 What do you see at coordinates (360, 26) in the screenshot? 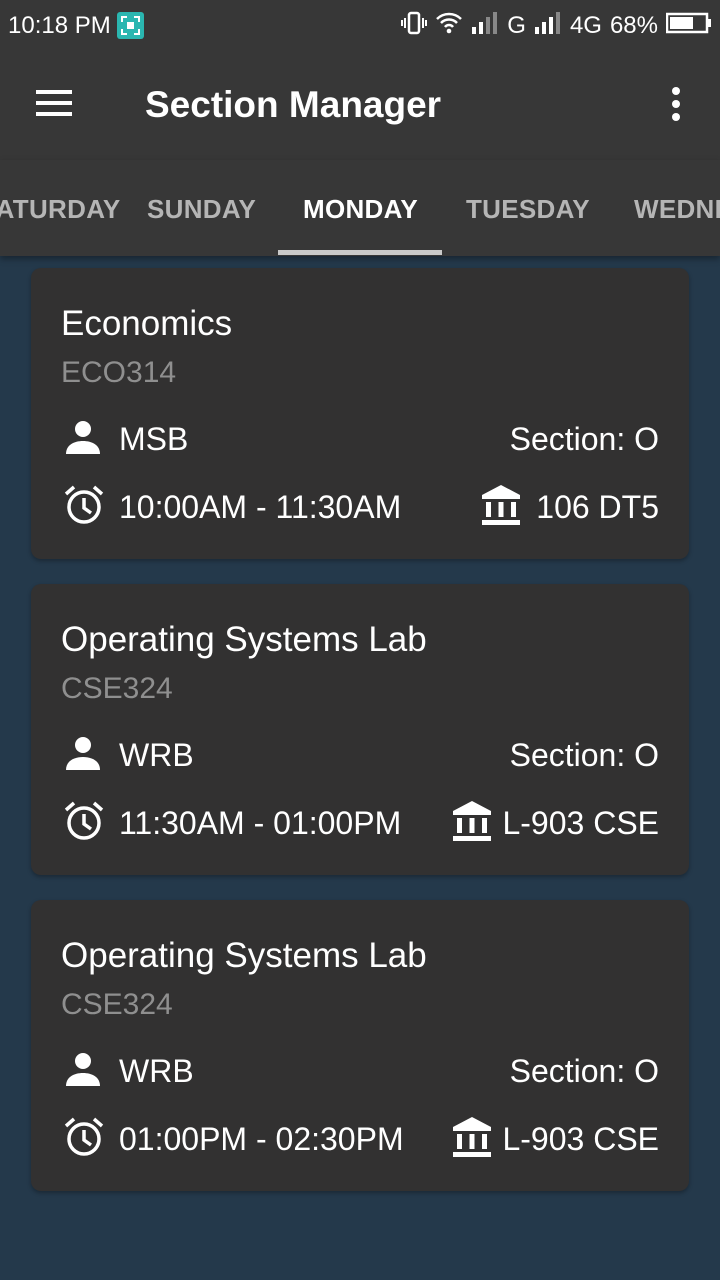
I see `status-bar: 10:18 PM G 4G 68%` at bounding box center [360, 26].